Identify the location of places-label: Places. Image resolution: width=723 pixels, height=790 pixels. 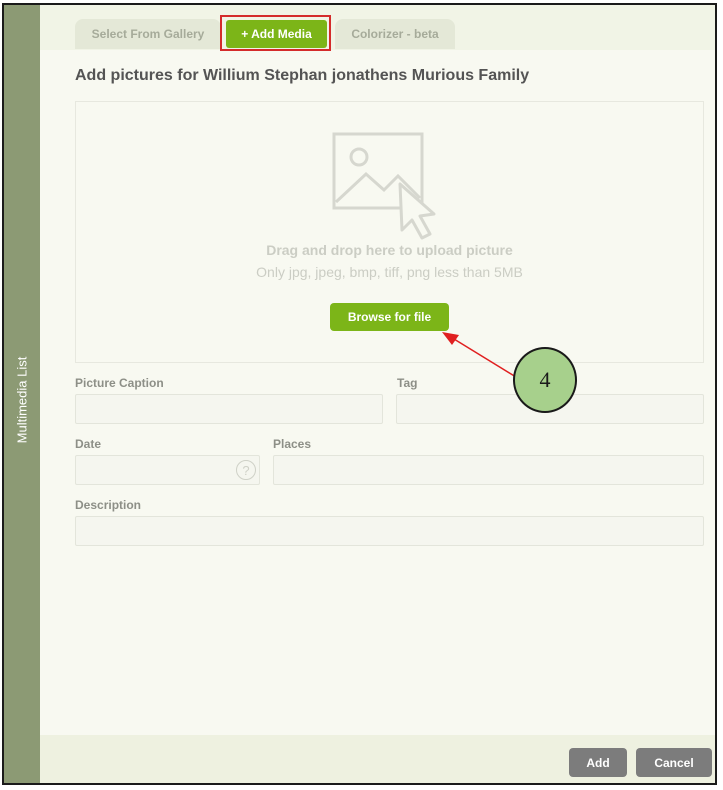
(292, 444).